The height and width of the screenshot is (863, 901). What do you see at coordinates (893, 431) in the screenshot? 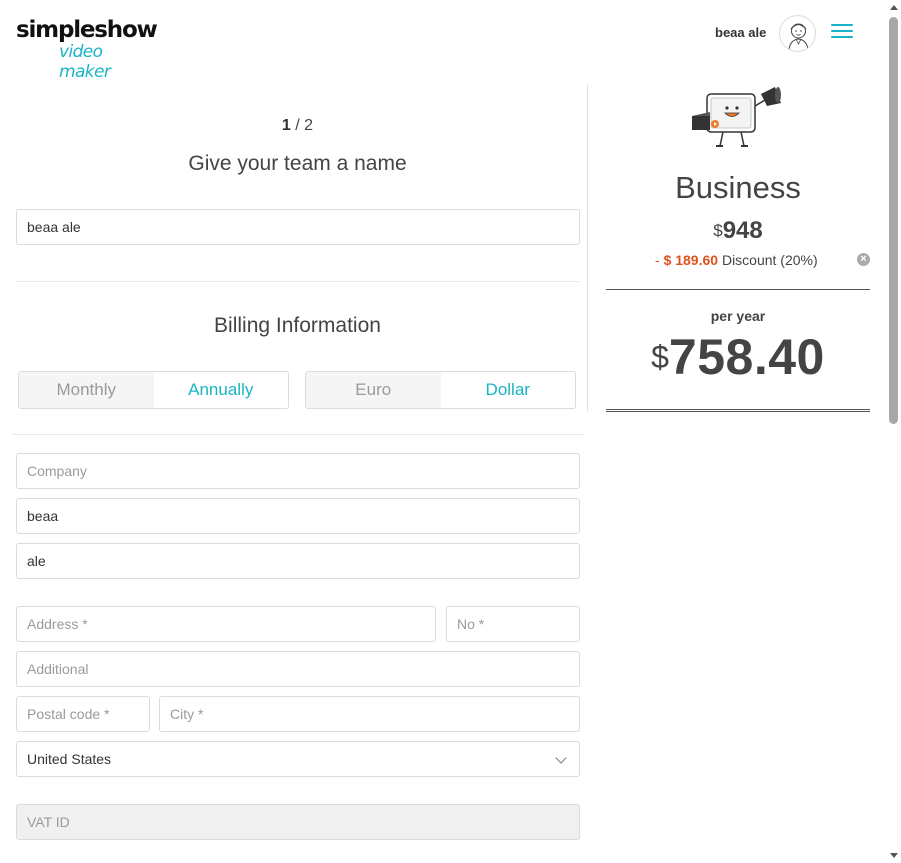
I see `page-scrollbar` at bounding box center [893, 431].